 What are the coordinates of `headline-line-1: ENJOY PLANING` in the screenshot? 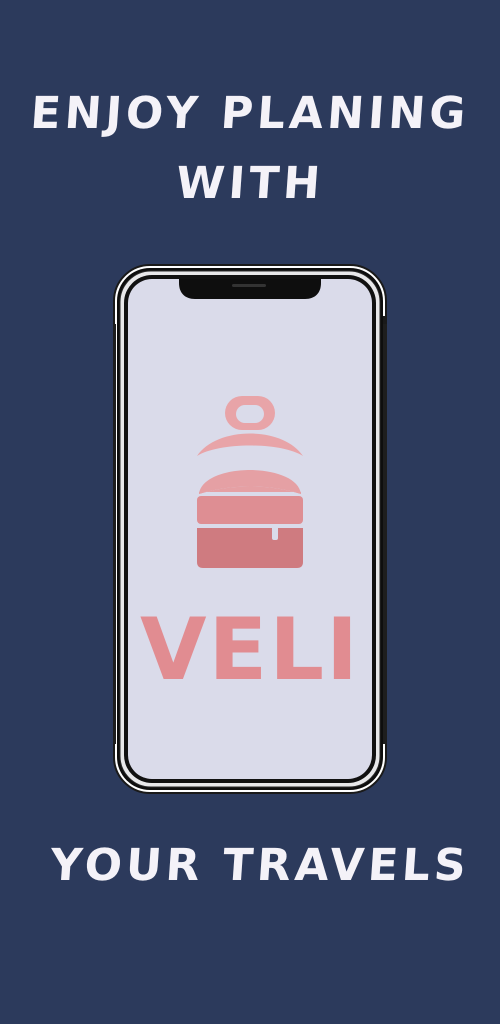 It's located at (250, 113).